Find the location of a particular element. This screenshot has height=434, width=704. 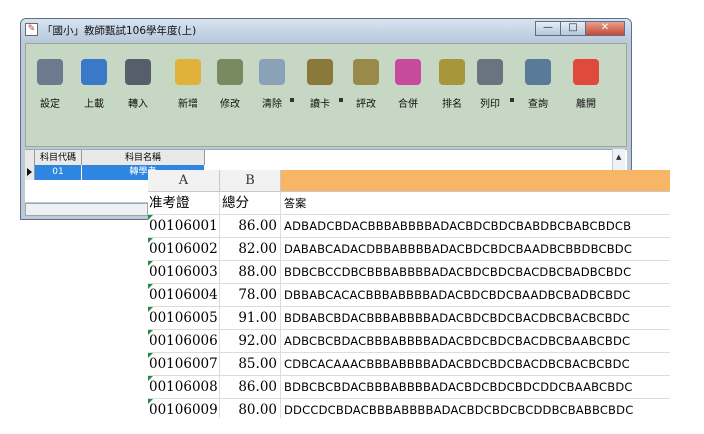

header-cell-total: 總分 is located at coordinates (250, 203).